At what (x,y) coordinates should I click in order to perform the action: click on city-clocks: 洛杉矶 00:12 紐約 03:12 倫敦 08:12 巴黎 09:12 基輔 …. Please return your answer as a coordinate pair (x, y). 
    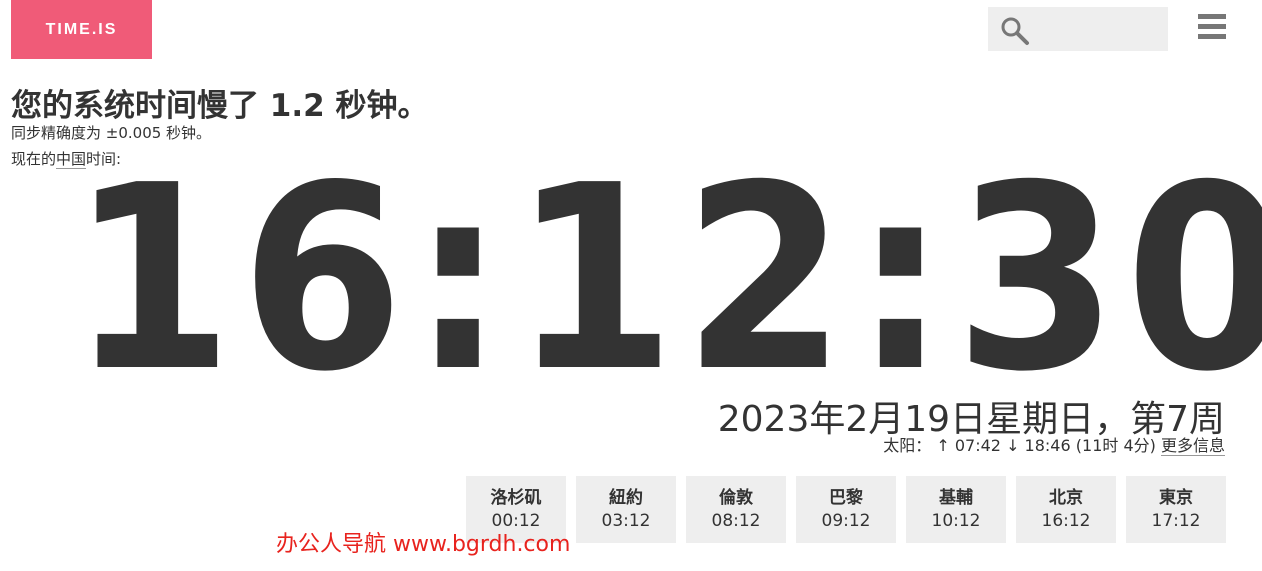
    Looking at the image, I should click on (846, 509).